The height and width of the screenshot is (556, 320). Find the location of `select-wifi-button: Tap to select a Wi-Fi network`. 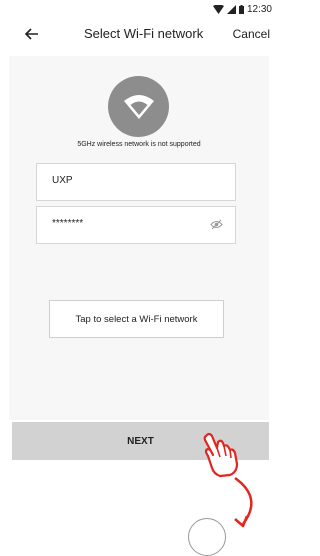

select-wifi-button: Tap to select a Wi-Fi network is located at coordinates (136, 319).